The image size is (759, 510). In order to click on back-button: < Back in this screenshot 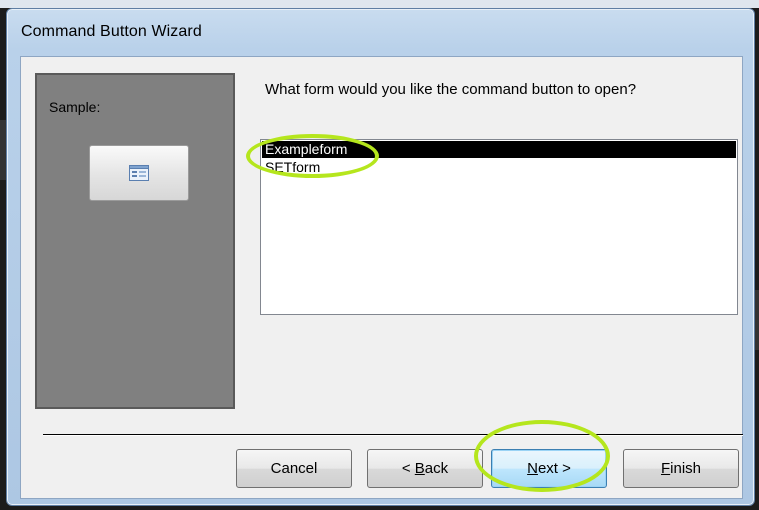, I will do `click(425, 468)`.